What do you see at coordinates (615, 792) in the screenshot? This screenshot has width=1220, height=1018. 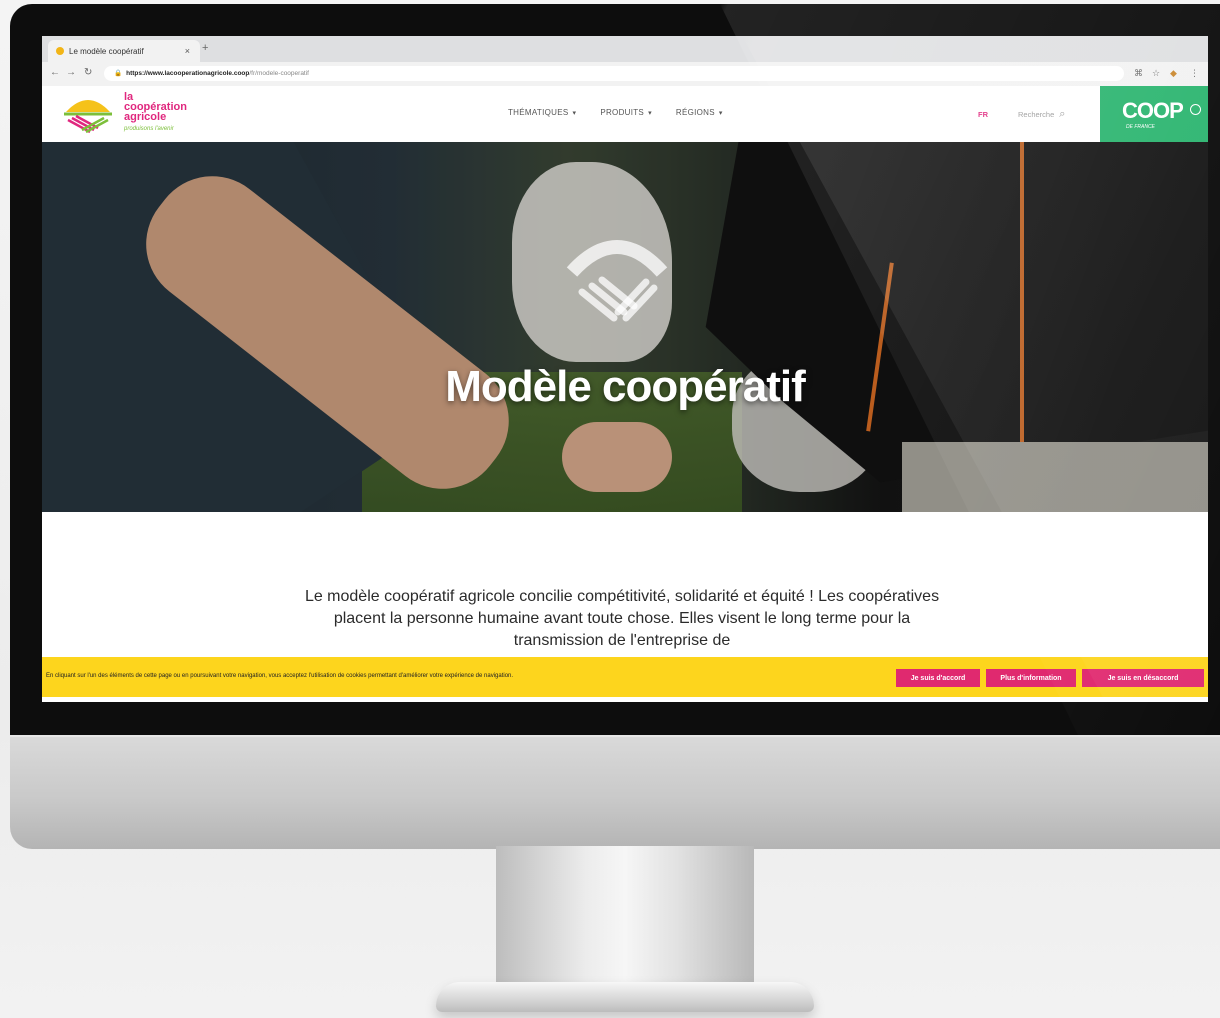 I see `monitor-chin` at bounding box center [615, 792].